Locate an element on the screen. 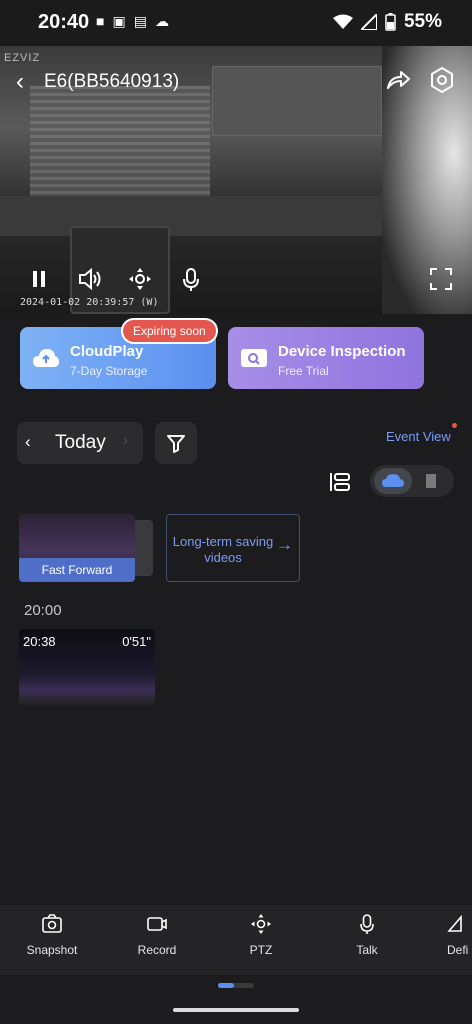 The image size is (472, 1024). device-title: E6(BB5640913) is located at coordinates (112, 81).